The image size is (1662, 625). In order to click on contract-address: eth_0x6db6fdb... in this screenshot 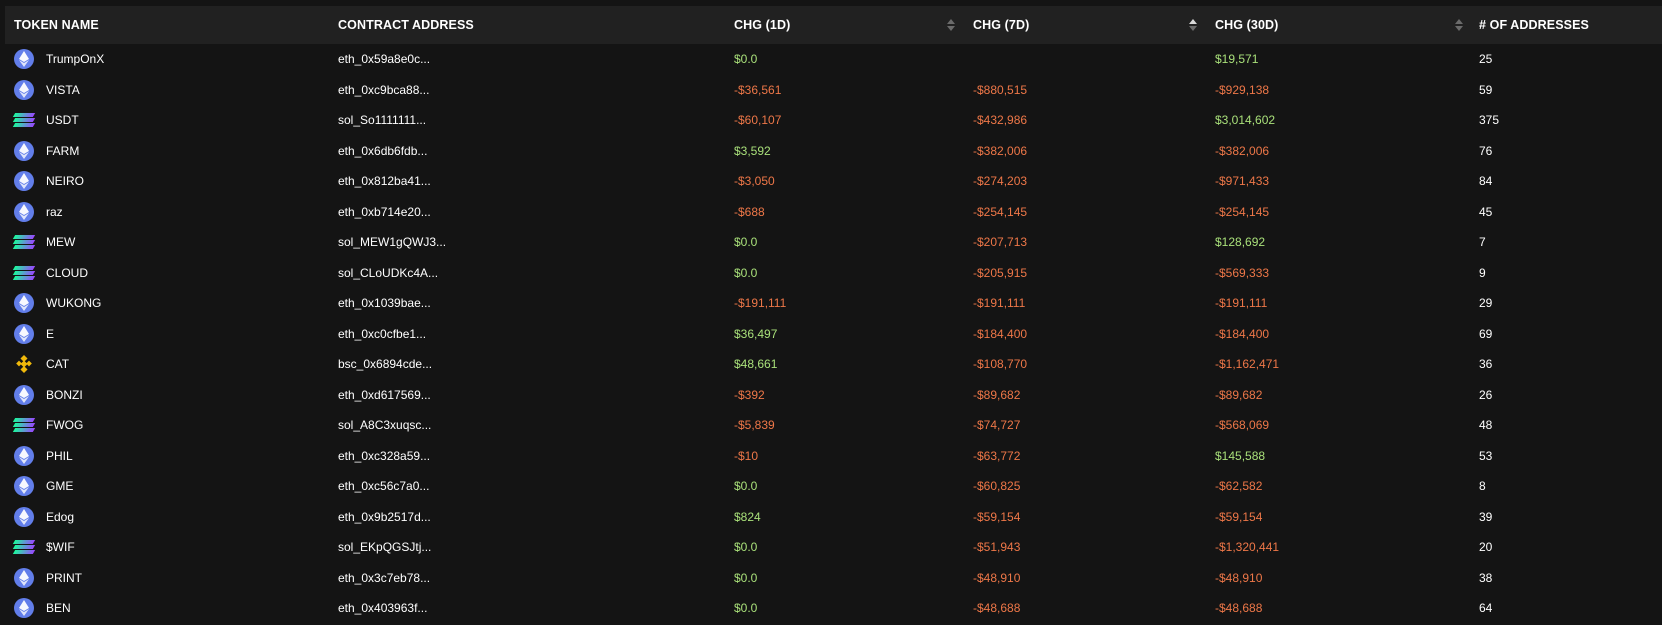, I will do `click(382, 151)`.